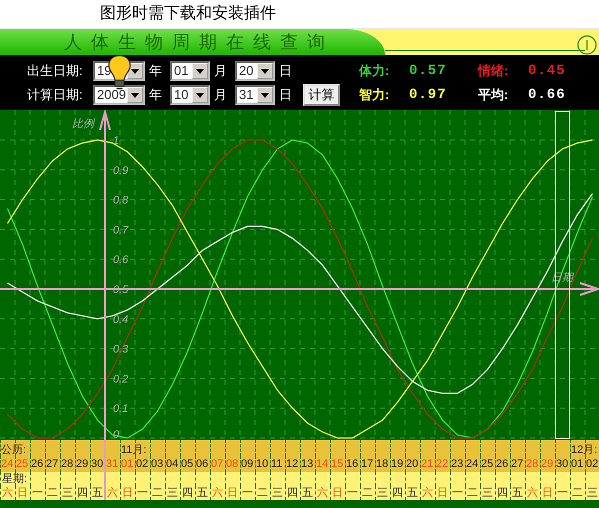  What do you see at coordinates (120, 260) in the screenshot?
I see `tick-label: 0.6` at bounding box center [120, 260].